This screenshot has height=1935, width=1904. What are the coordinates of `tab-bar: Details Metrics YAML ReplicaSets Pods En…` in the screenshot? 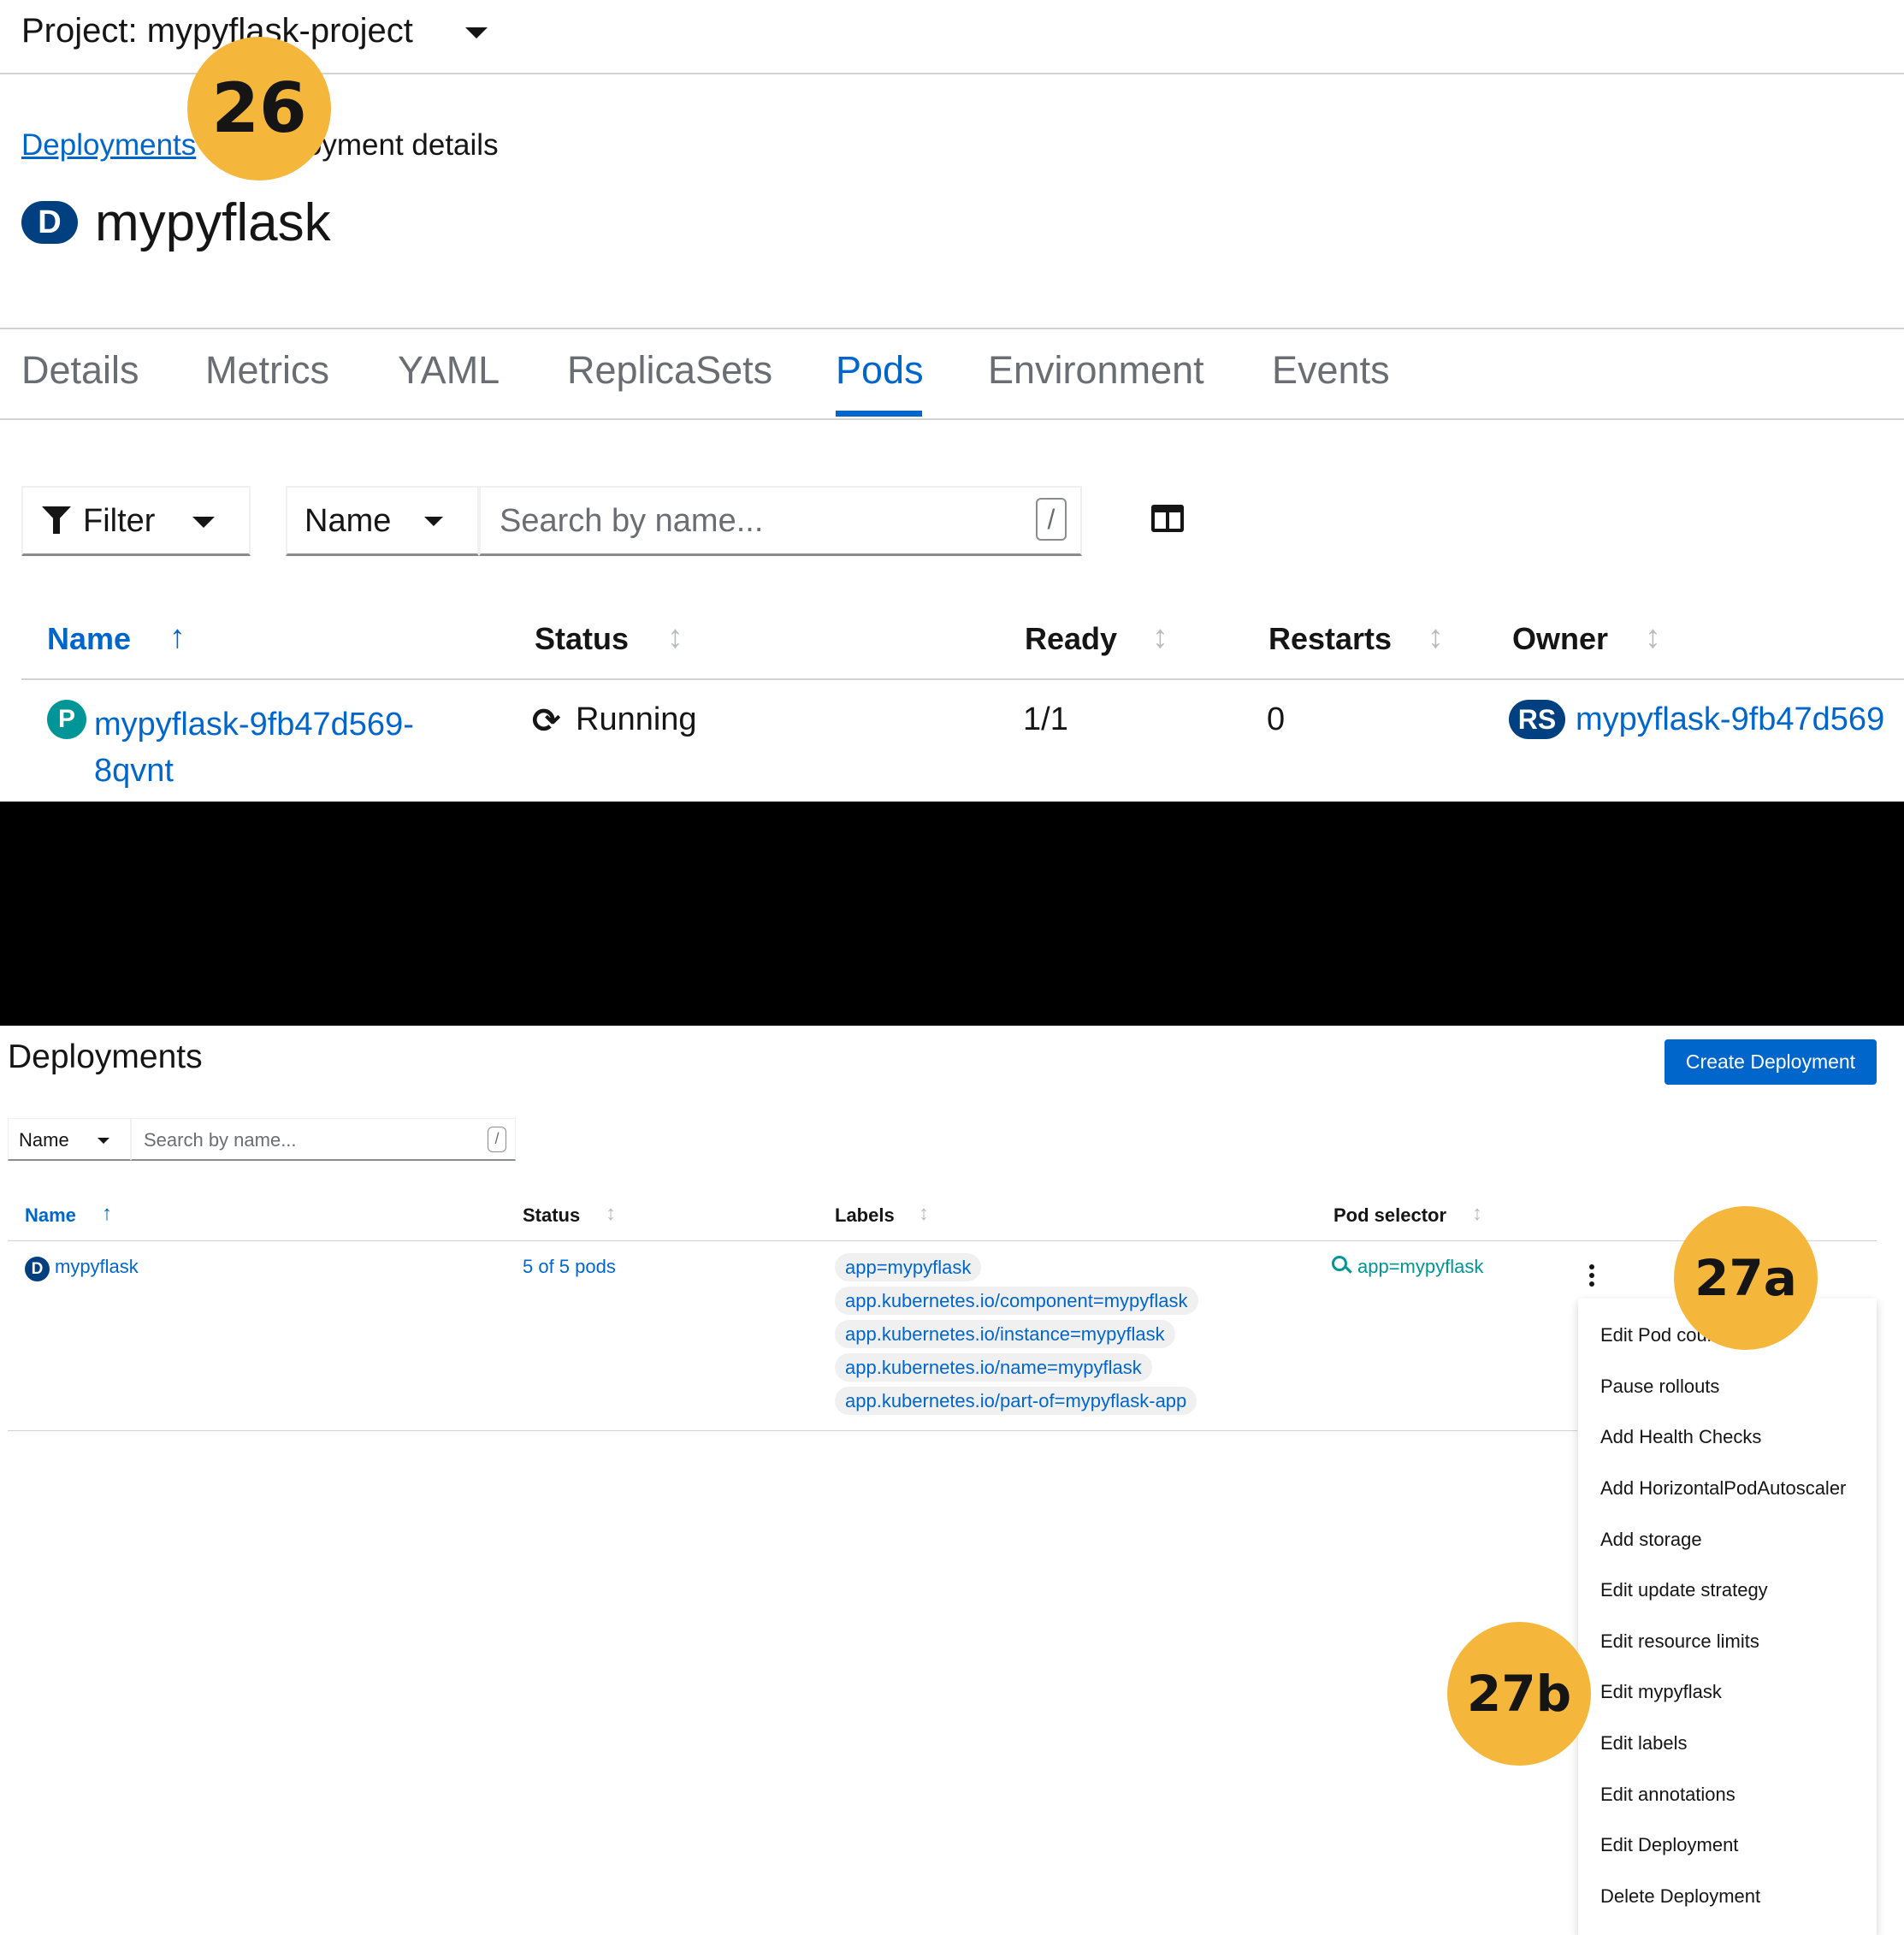 It's located at (952, 374).